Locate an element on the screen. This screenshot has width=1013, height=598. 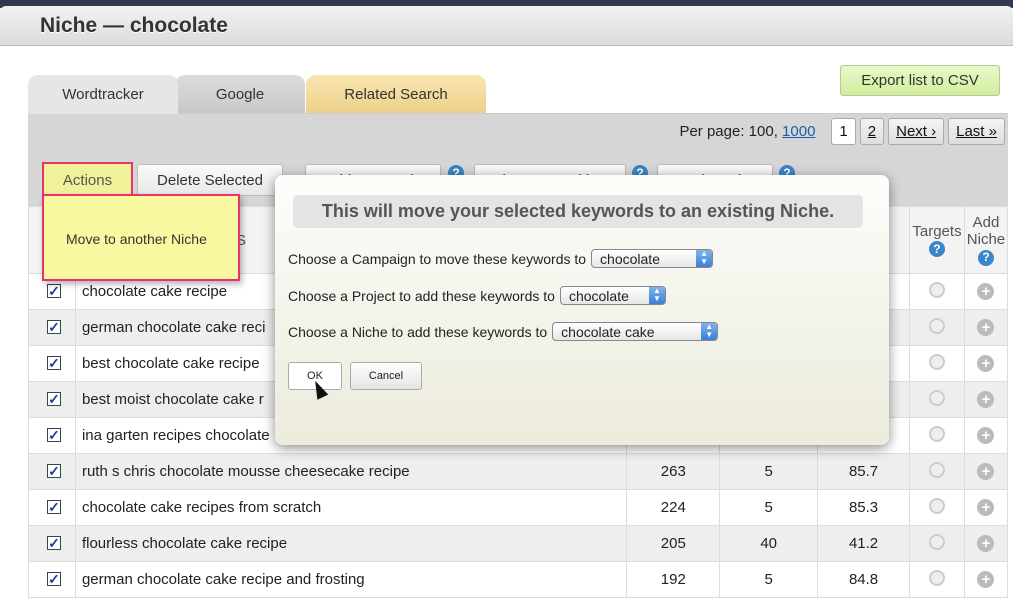
value-cell: 205 is located at coordinates (673, 543).